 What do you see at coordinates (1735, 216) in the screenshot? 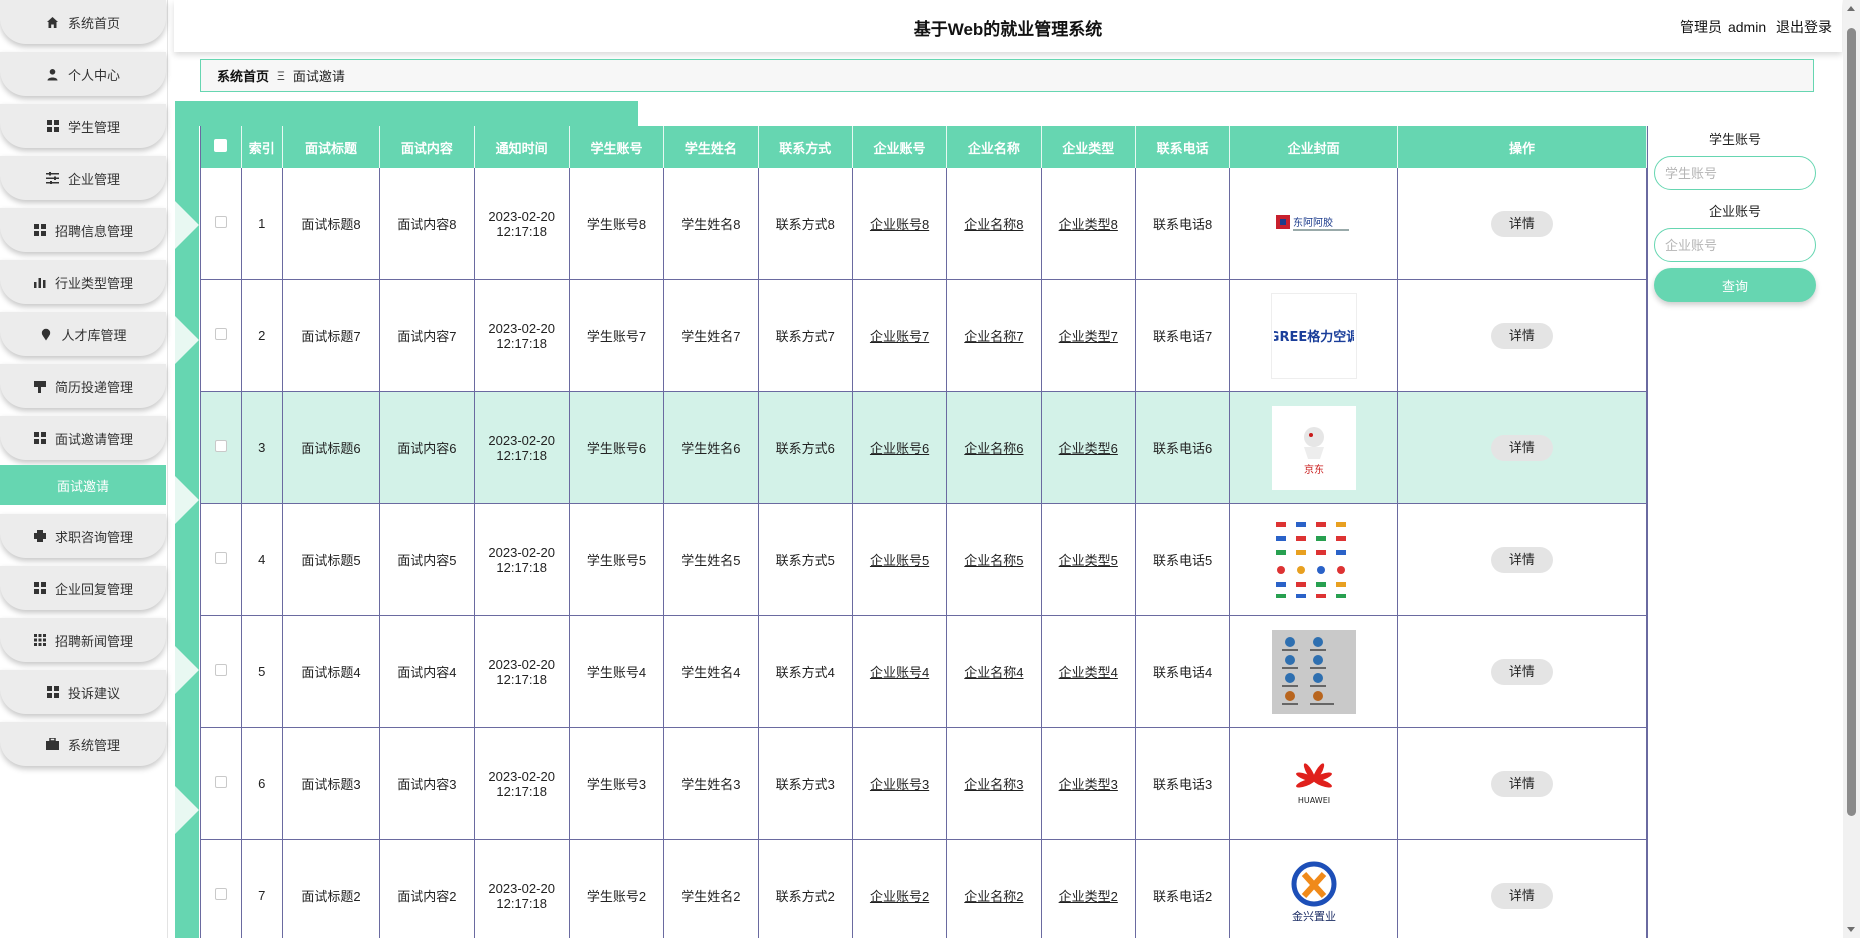
I see `search-panel: 学生账号 企业账号 查询` at bounding box center [1735, 216].